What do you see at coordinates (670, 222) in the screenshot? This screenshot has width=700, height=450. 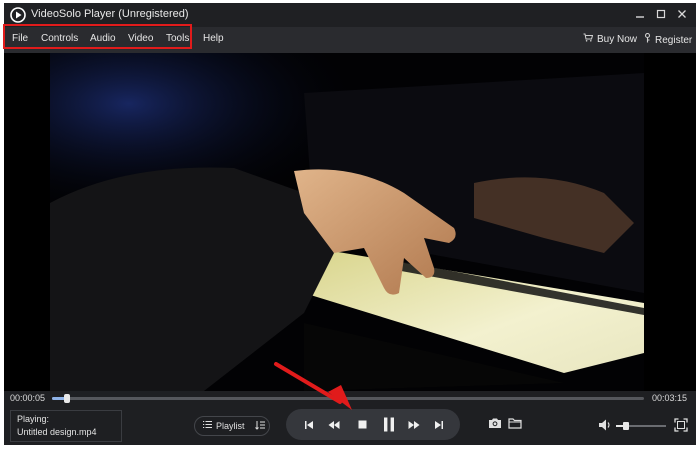 I see `video-letterbox-right` at bounding box center [670, 222].